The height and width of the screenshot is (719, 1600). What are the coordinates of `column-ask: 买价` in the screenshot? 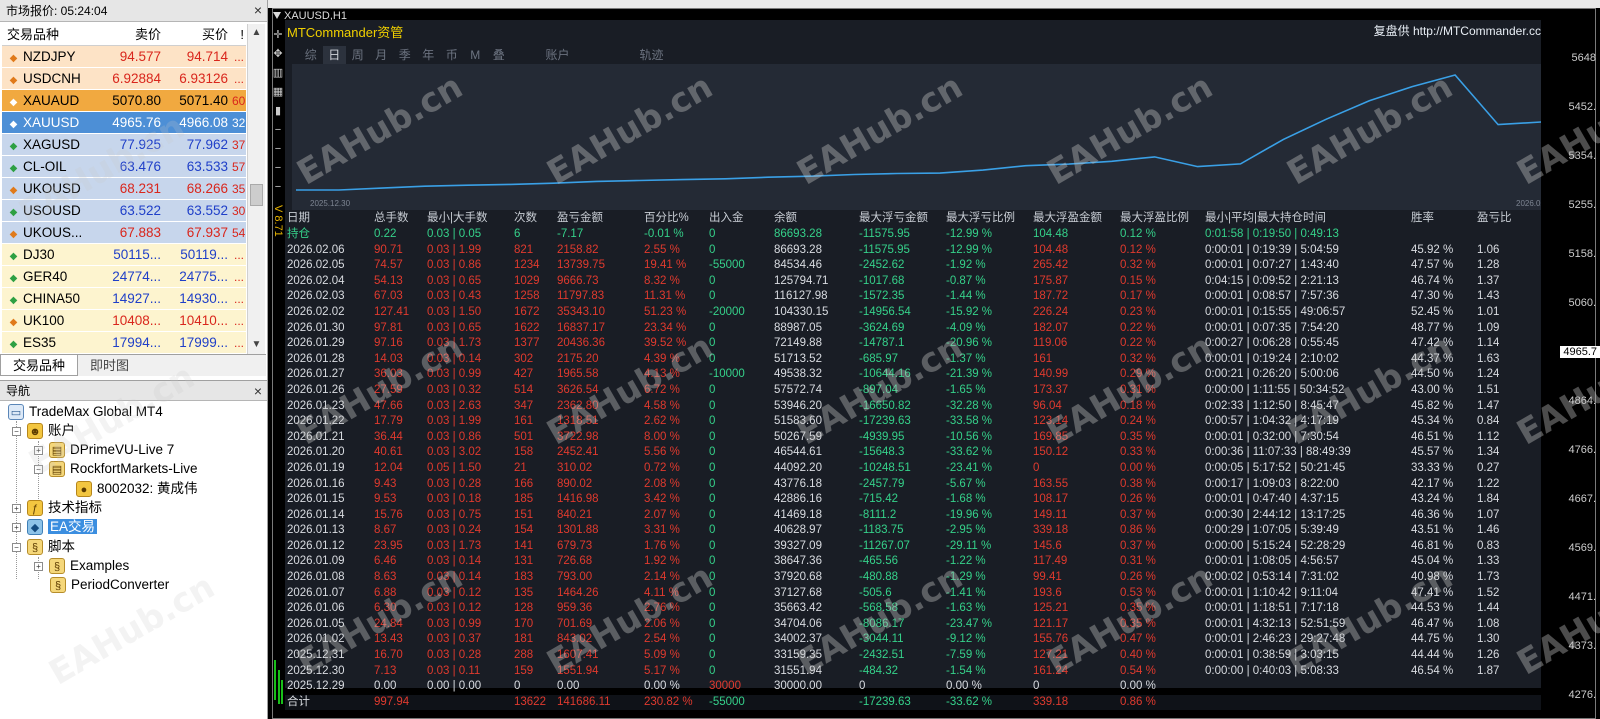 It's located at (198, 34).